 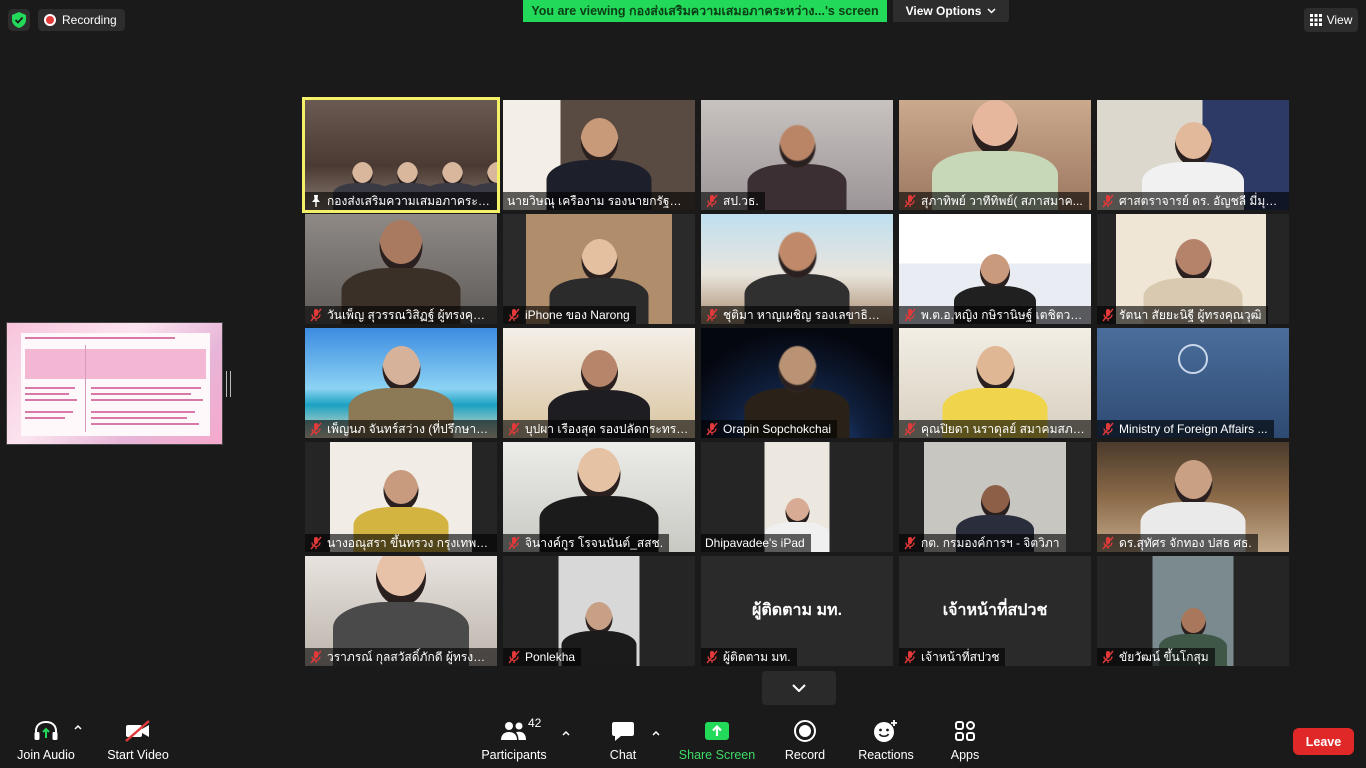 I want to click on apps-icon, so click(x=965, y=731).